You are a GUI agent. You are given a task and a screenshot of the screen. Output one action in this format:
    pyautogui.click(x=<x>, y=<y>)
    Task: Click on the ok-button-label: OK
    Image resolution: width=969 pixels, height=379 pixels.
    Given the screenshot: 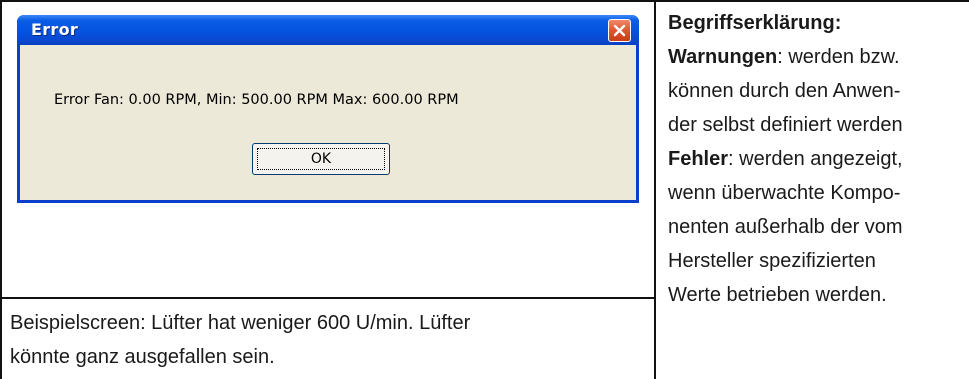 What is the action you would take?
    pyautogui.click(x=321, y=159)
    